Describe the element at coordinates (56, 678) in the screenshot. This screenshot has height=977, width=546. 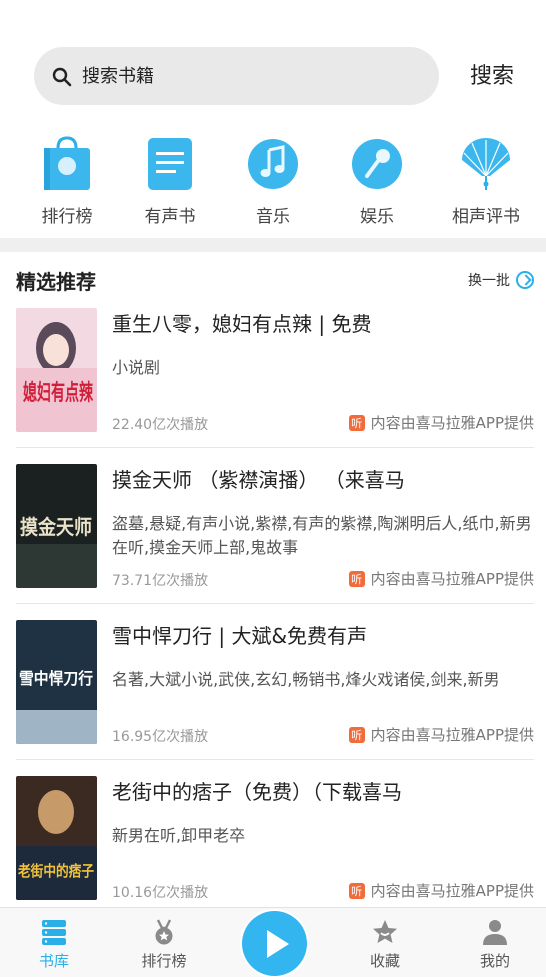
I see `book-cover-text: 雪中悍刀行` at that location.